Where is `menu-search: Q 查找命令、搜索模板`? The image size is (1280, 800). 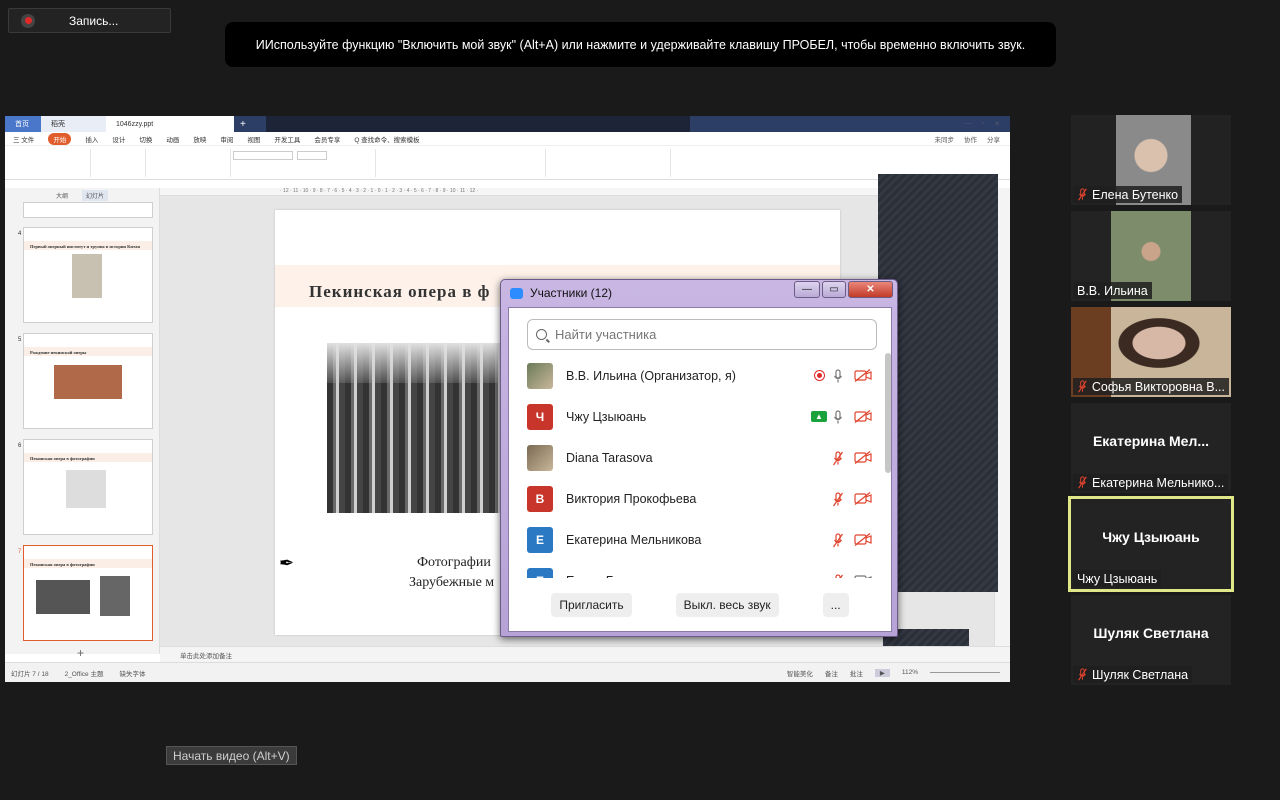
menu-search: Q 查找命令、搜索模板 is located at coordinates (386, 139).